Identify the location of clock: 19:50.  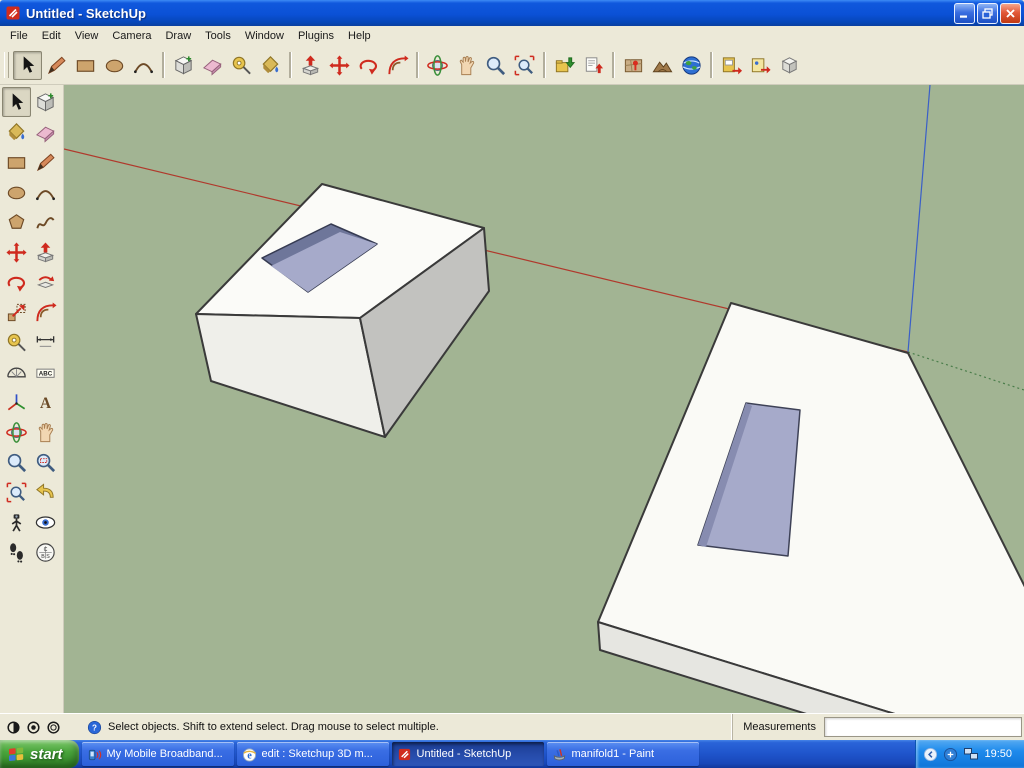
(998, 754).